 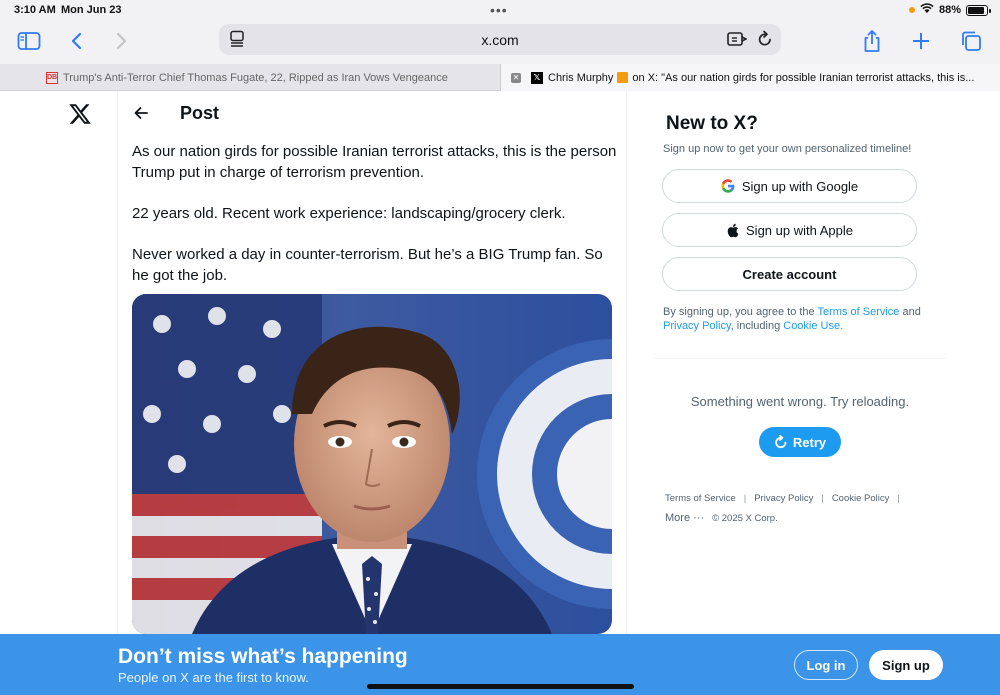 I want to click on retry-label: Retry, so click(x=809, y=442).